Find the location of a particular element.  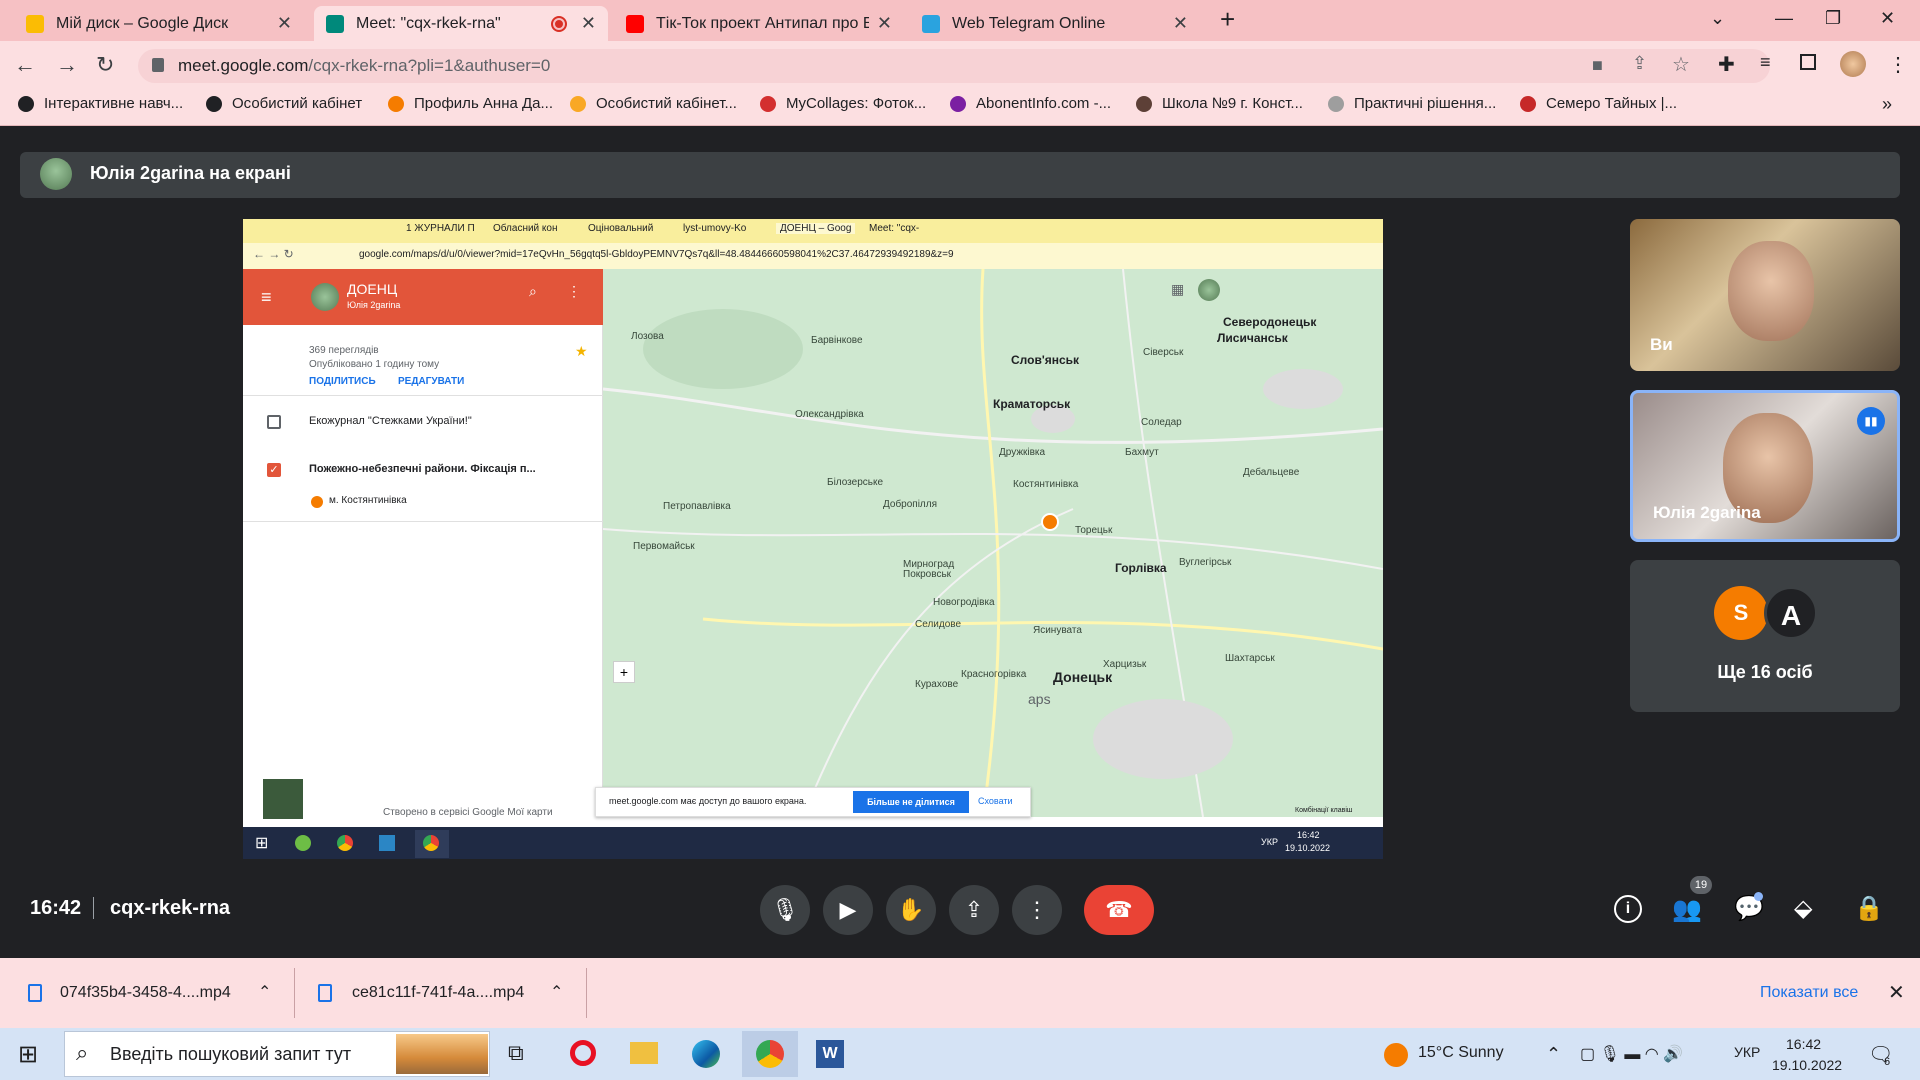

microphone-button: 🎙 is located at coordinates (785, 910).